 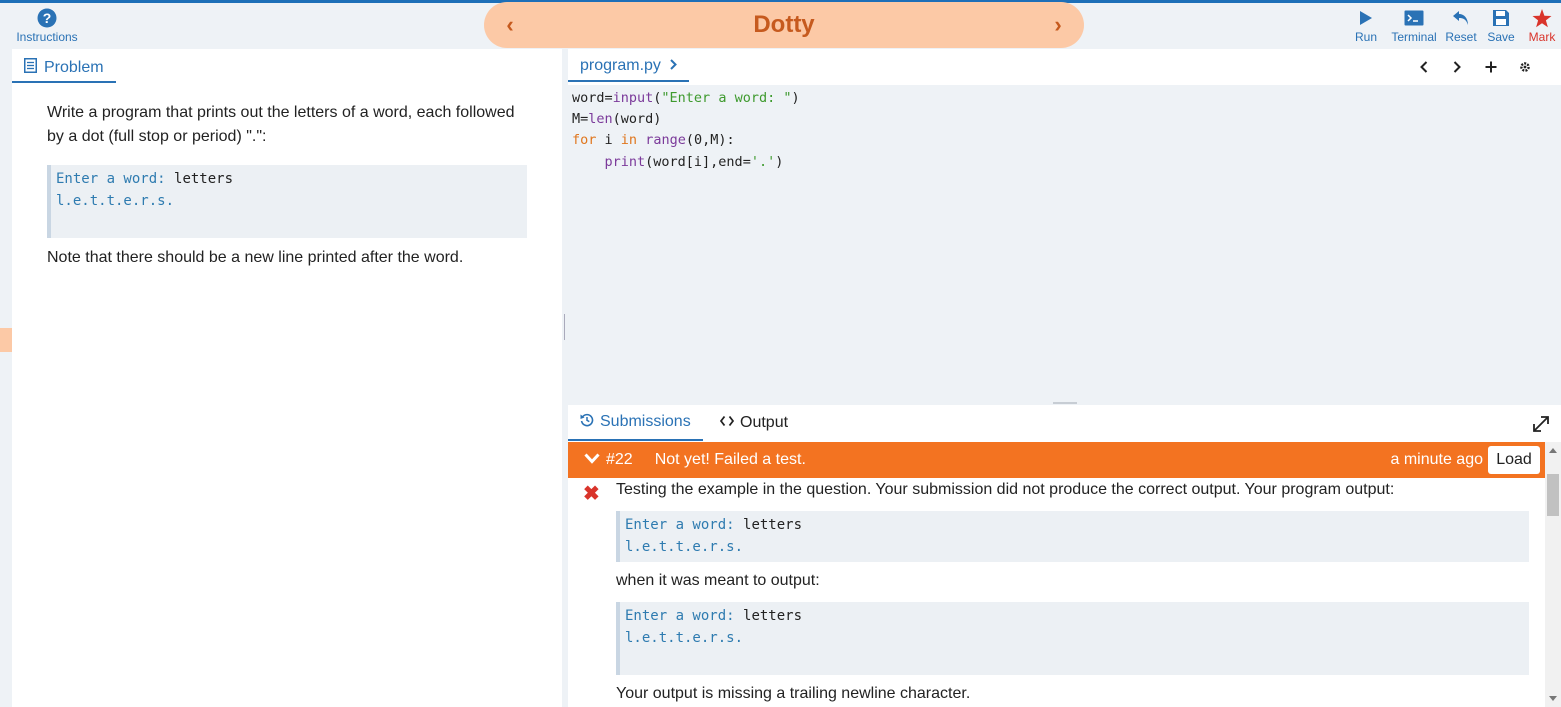 What do you see at coordinates (1436, 459) in the screenshot?
I see `submission-time: a minute ago` at bounding box center [1436, 459].